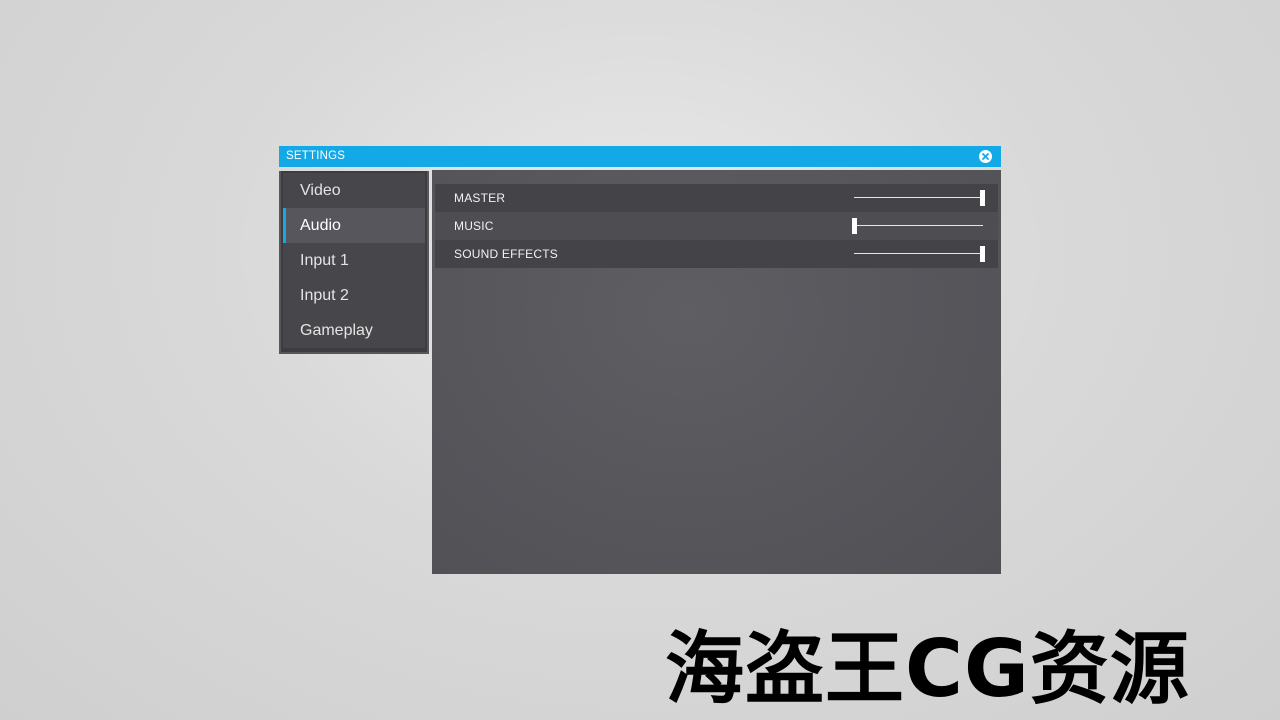 This screenshot has width=1280, height=720. I want to click on sidebar-item-label: Input 1, so click(324, 260).